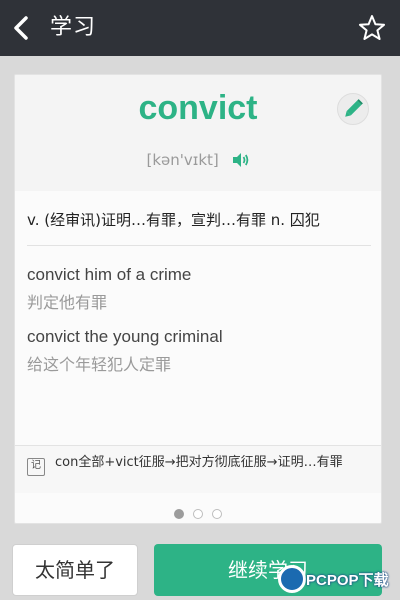  What do you see at coordinates (292, 579) in the screenshot?
I see `watermark-logo-icon` at bounding box center [292, 579].